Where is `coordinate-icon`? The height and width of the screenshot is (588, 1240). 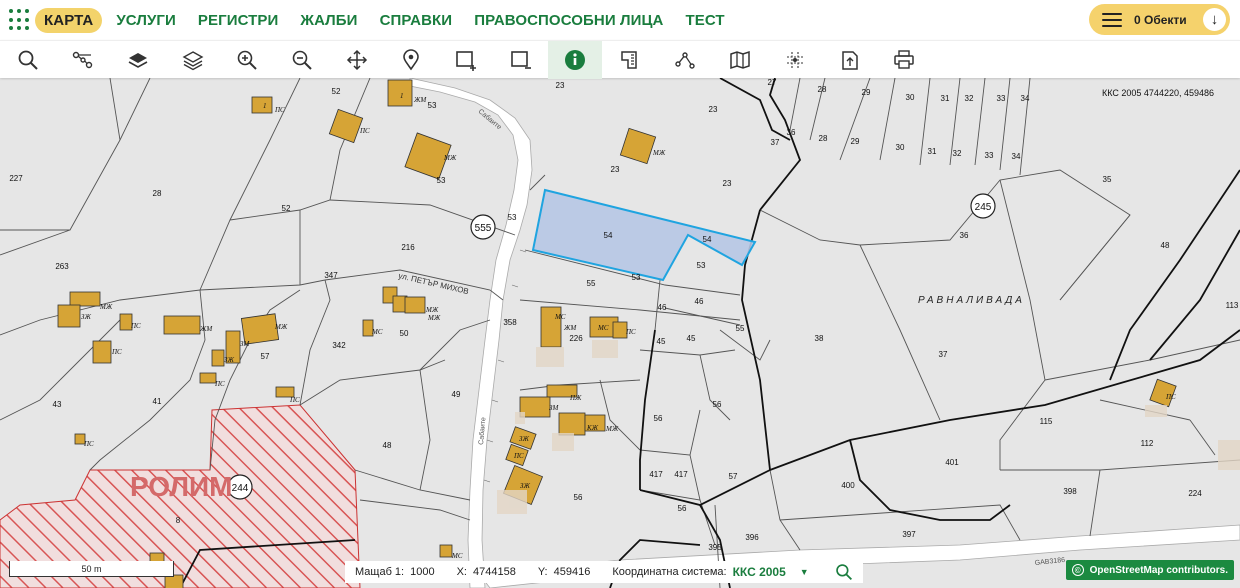
coordinate-icon is located at coordinates (795, 60).